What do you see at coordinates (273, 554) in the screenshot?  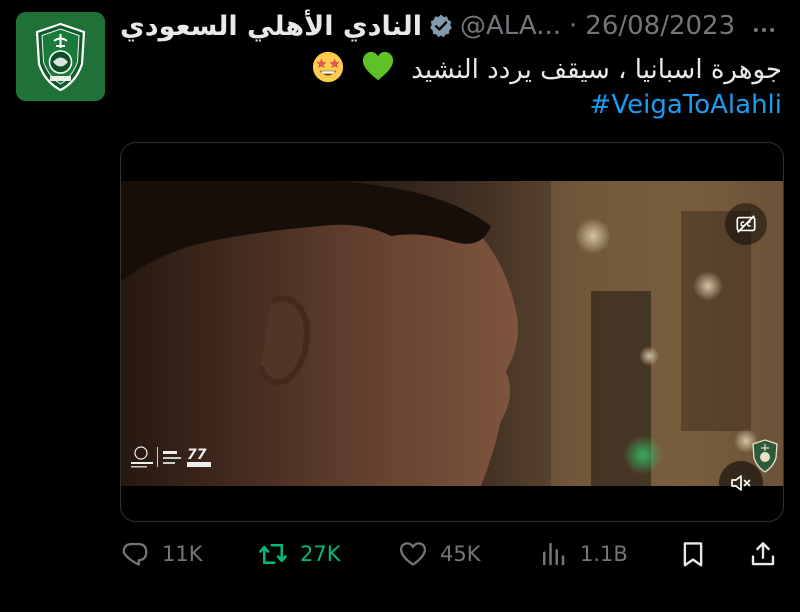 I see `retweet-icon` at bounding box center [273, 554].